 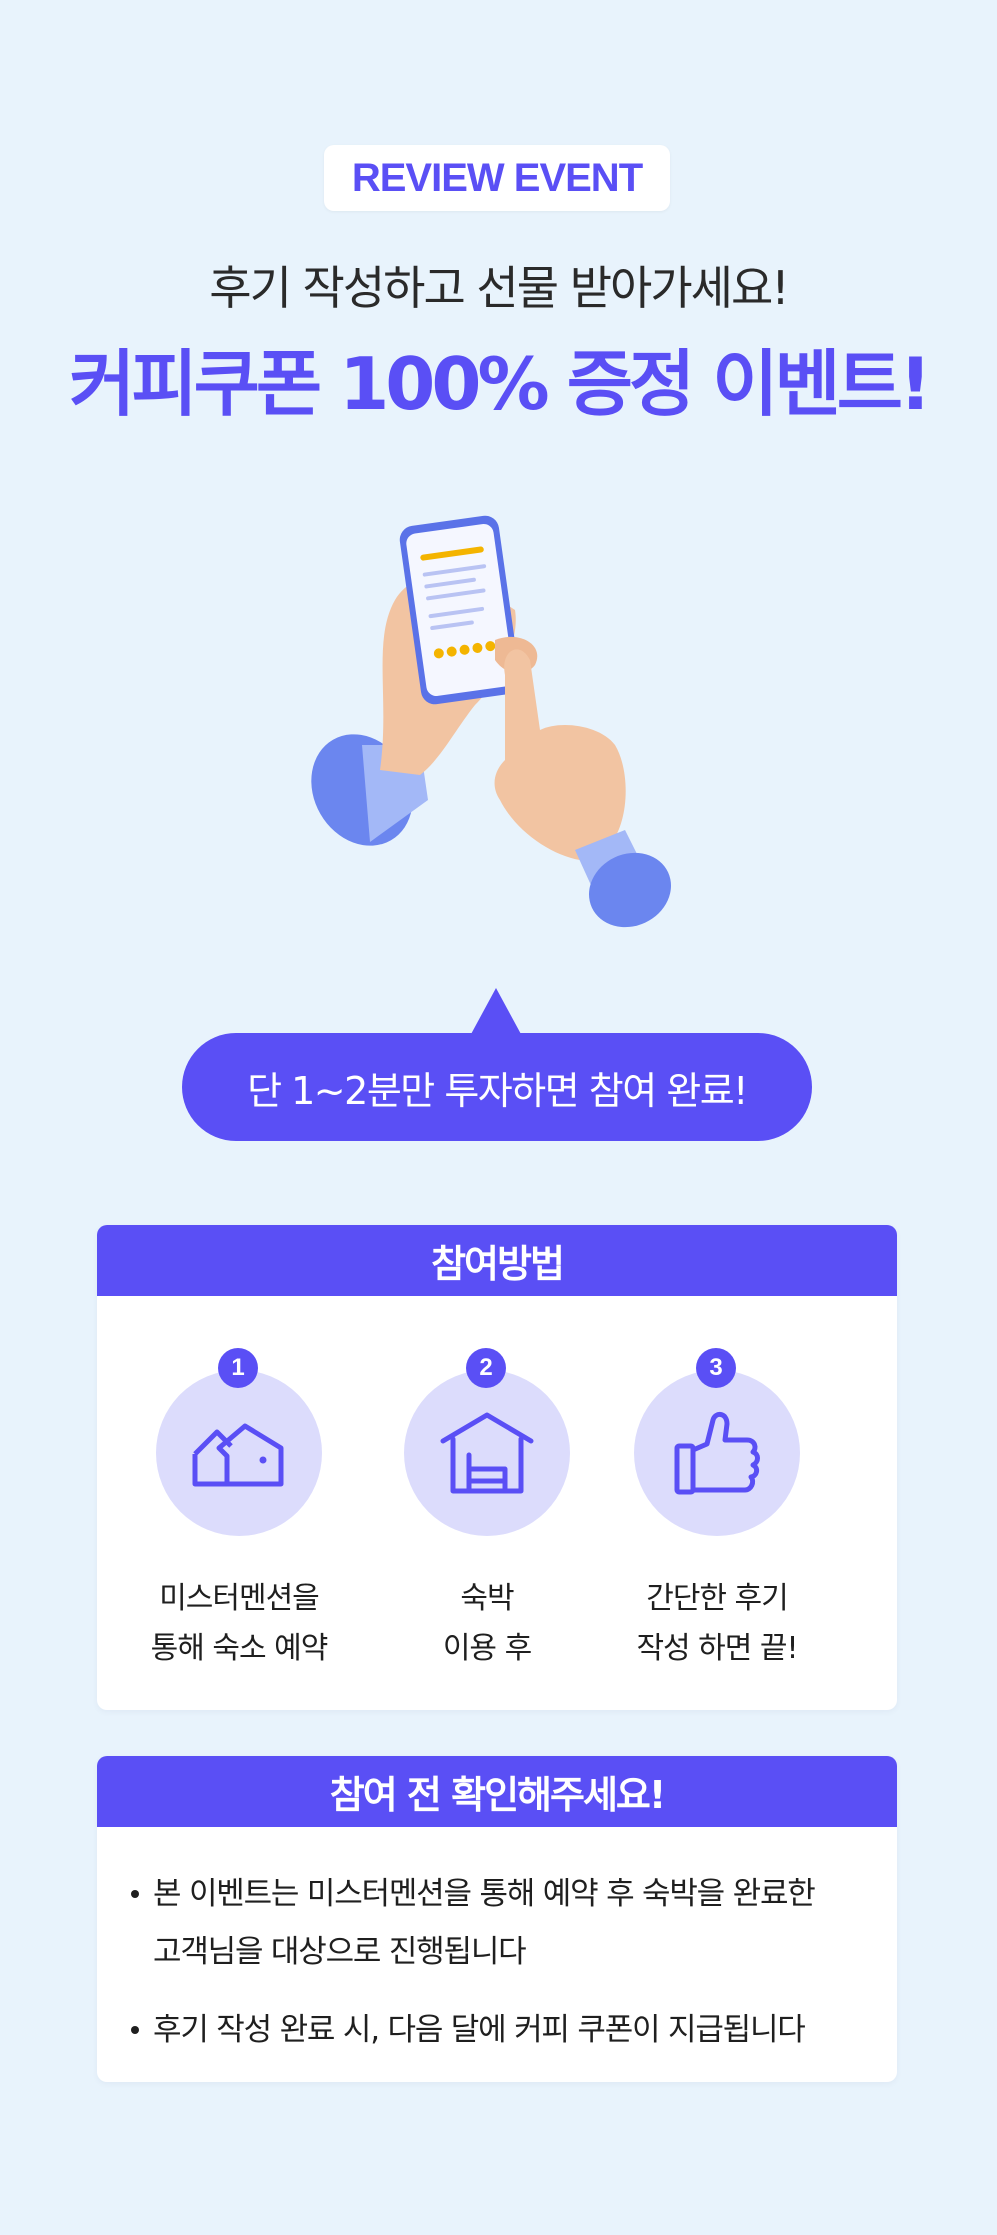 I want to click on thumbs-up-icon, so click(x=717, y=1453).